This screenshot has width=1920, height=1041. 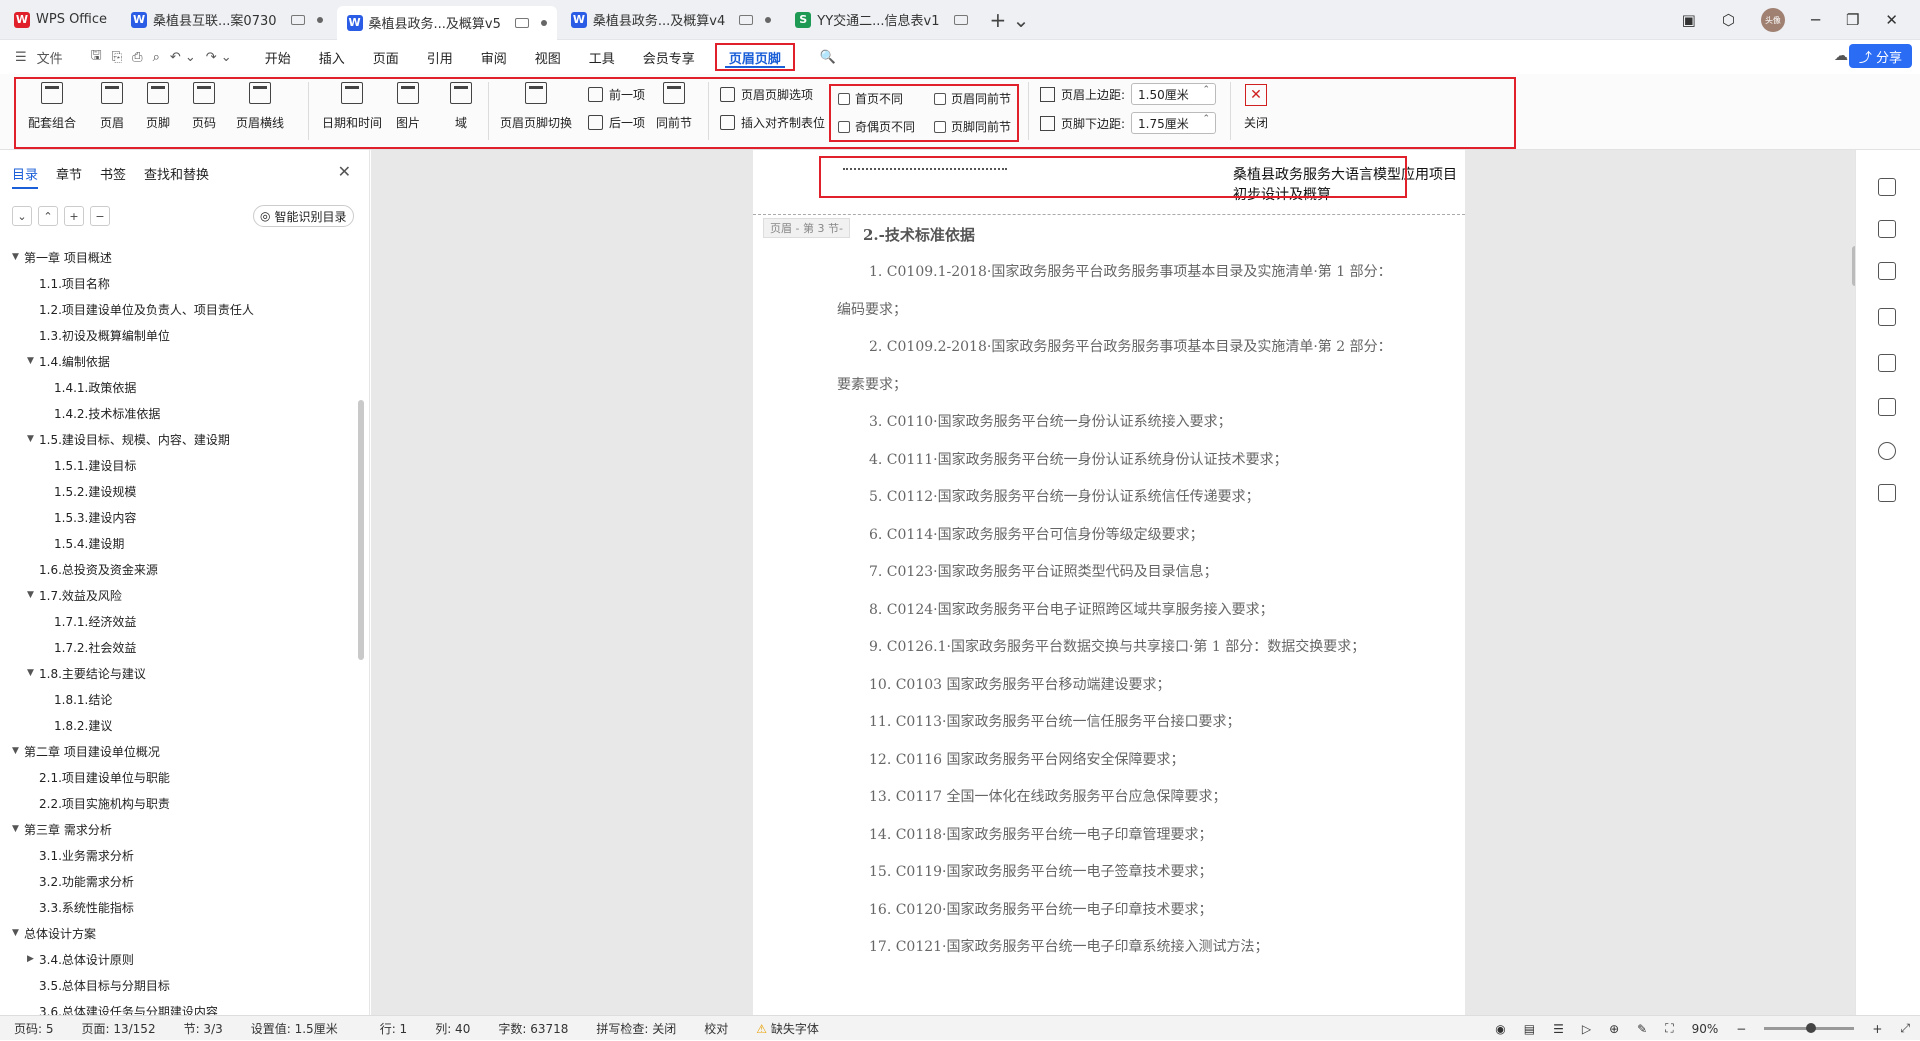 What do you see at coordinates (674, 106) in the screenshot?
I see `same-as-prev-tool: 同前节` at bounding box center [674, 106].